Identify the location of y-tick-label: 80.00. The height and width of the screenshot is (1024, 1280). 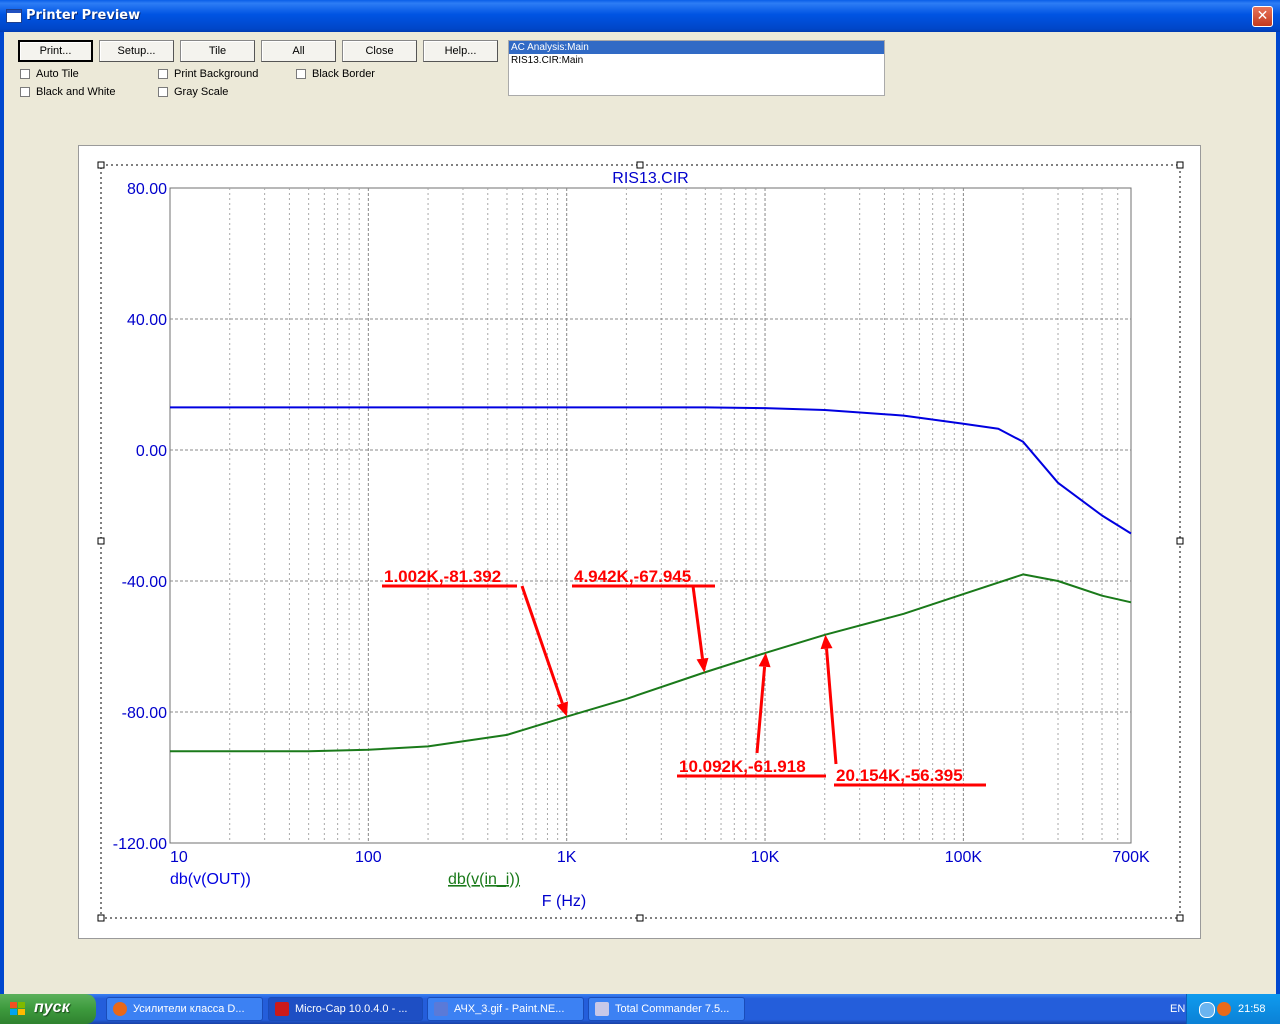
(147, 189).